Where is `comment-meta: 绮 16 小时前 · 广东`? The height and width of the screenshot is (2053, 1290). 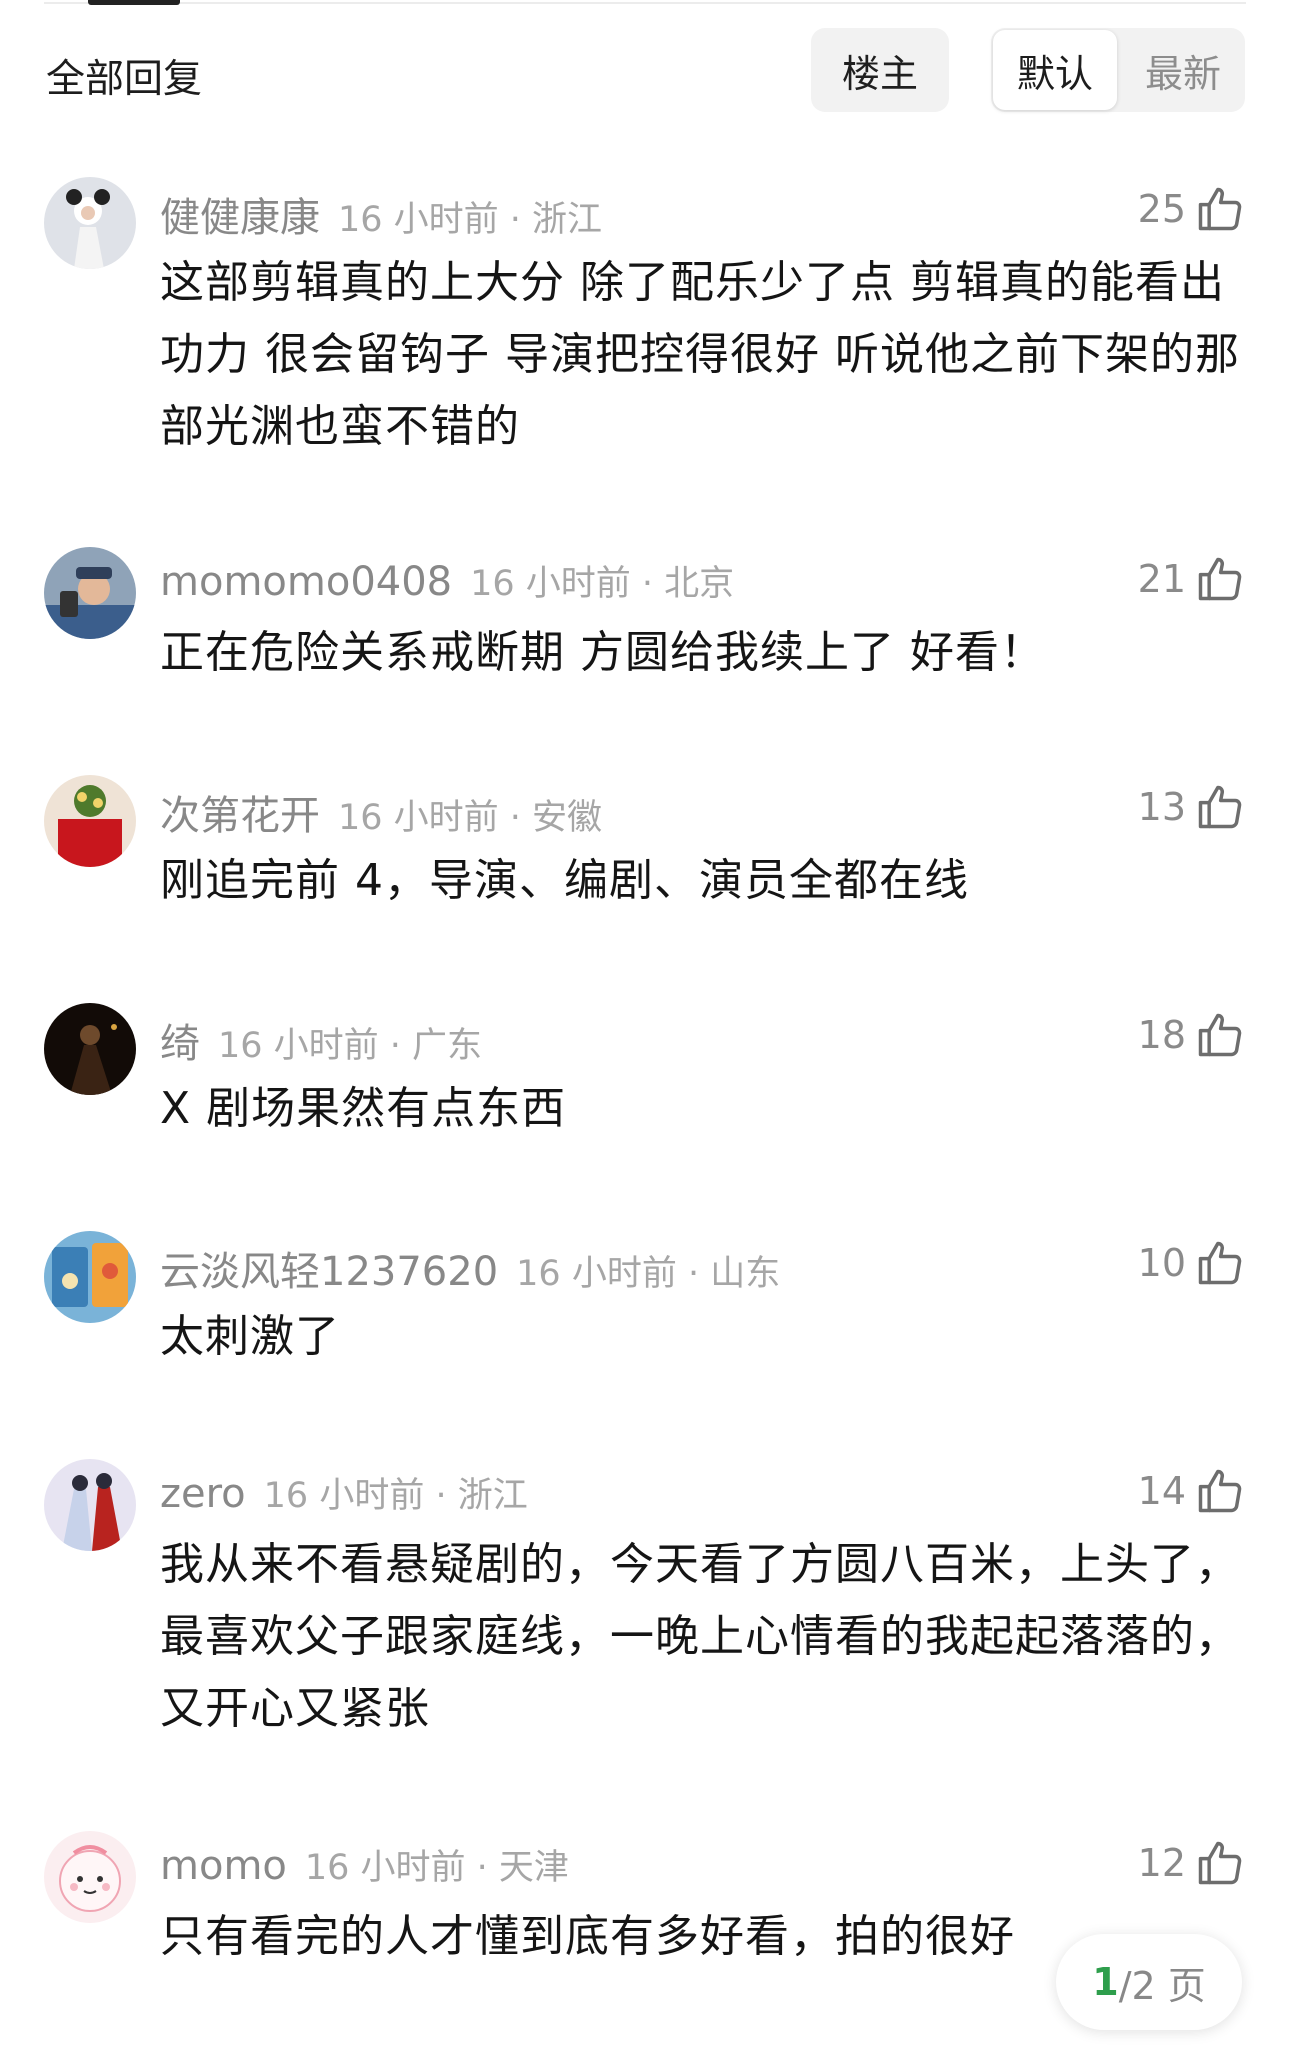 comment-meta: 绮 16 小时前 · 广东 is located at coordinates (321, 1039).